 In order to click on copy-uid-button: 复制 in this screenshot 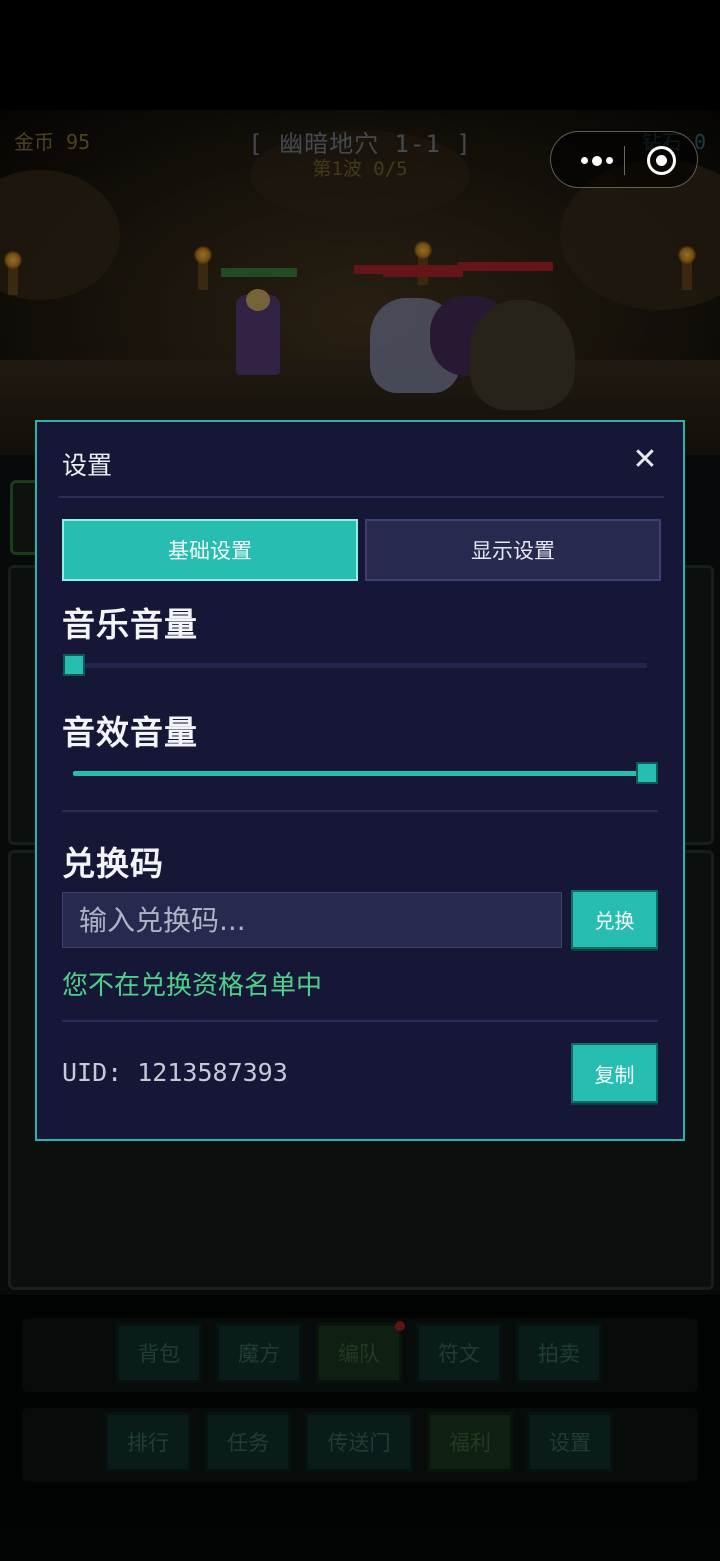, I will do `click(614, 1073)`.